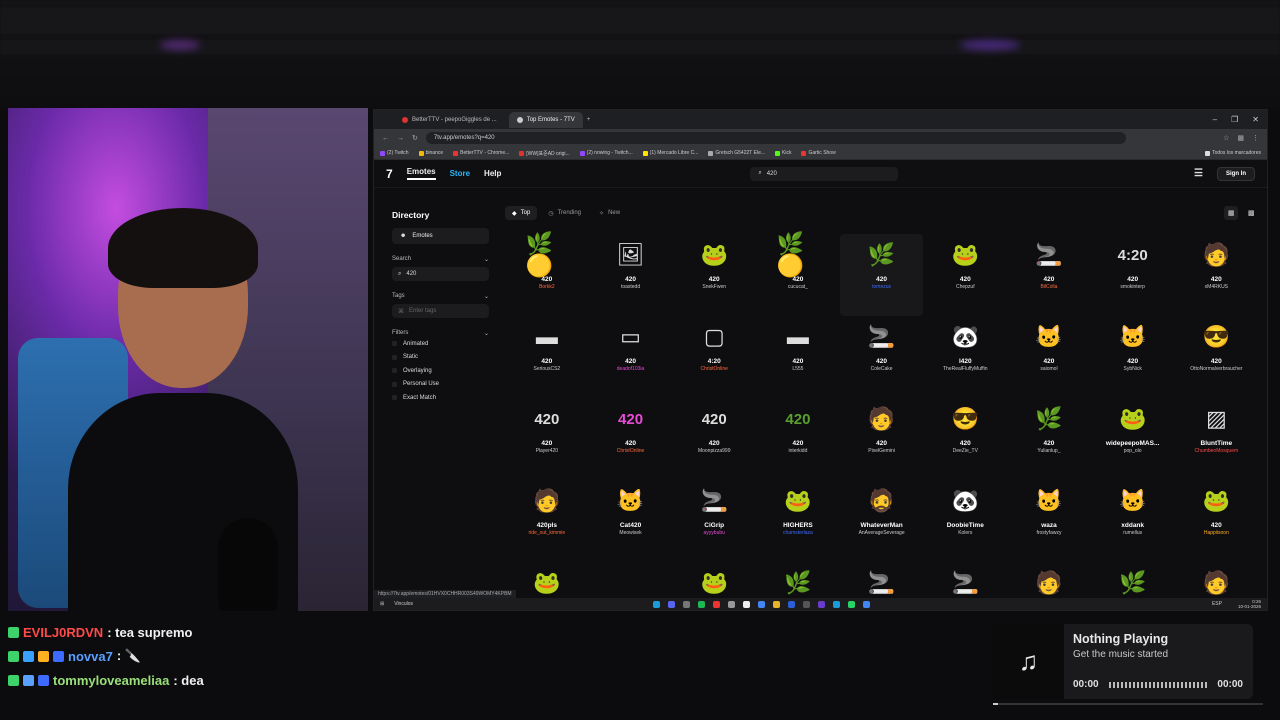 The width and height of the screenshot is (1280, 720). Describe the element at coordinates (547, 439) in the screenshot. I see `emote-card: 420 420 Player420` at that location.